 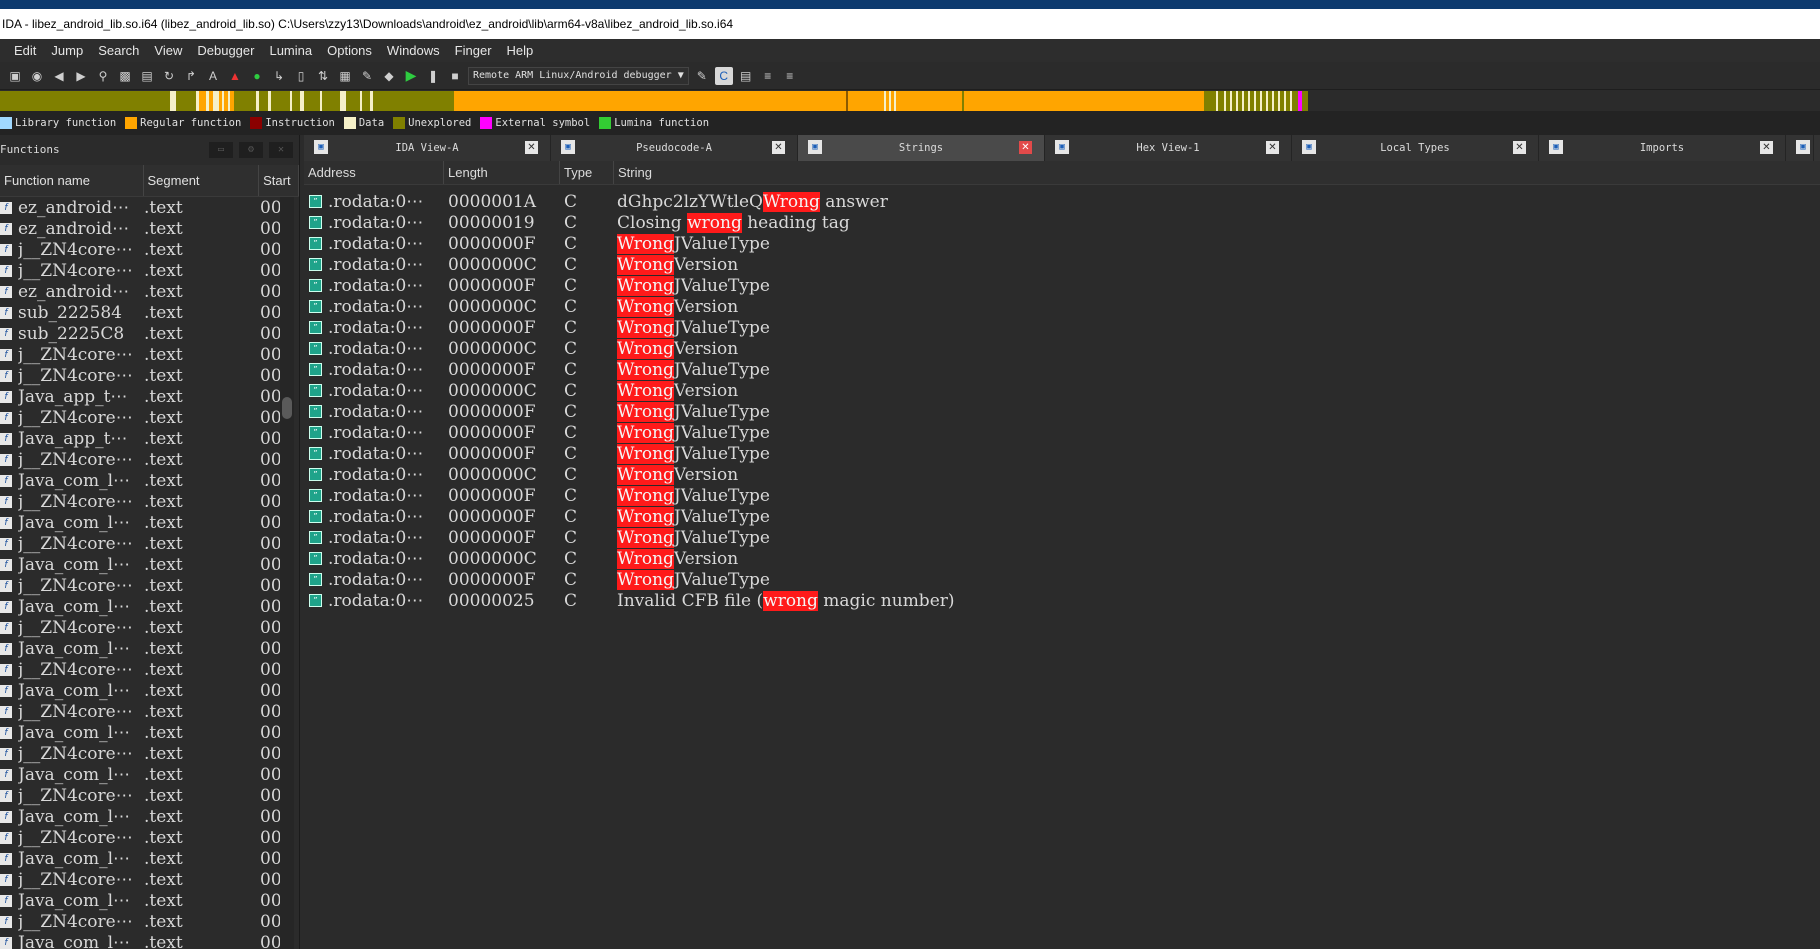 I want to click on back-icon: ◀, so click(x=59, y=76).